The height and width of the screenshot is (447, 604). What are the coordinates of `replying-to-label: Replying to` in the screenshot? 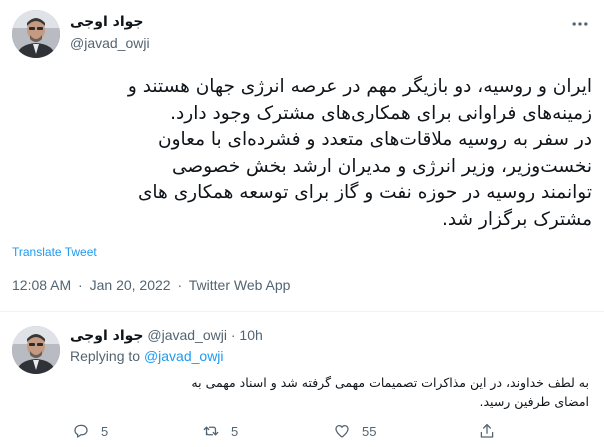 It's located at (105, 356).